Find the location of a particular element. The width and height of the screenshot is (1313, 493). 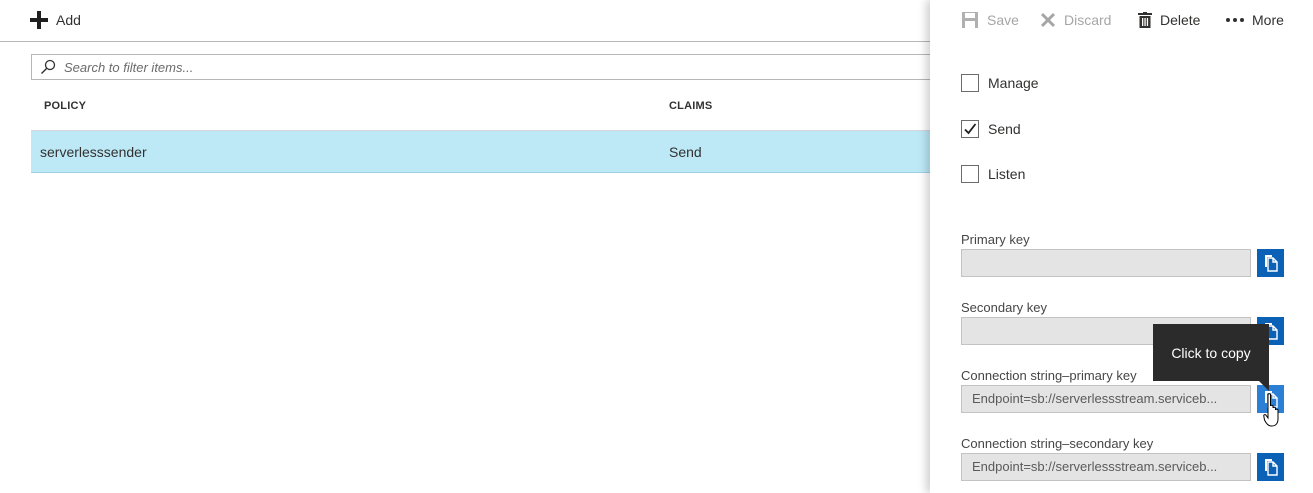

primary-key-label: Primary key is located at coordinates (995, 239).